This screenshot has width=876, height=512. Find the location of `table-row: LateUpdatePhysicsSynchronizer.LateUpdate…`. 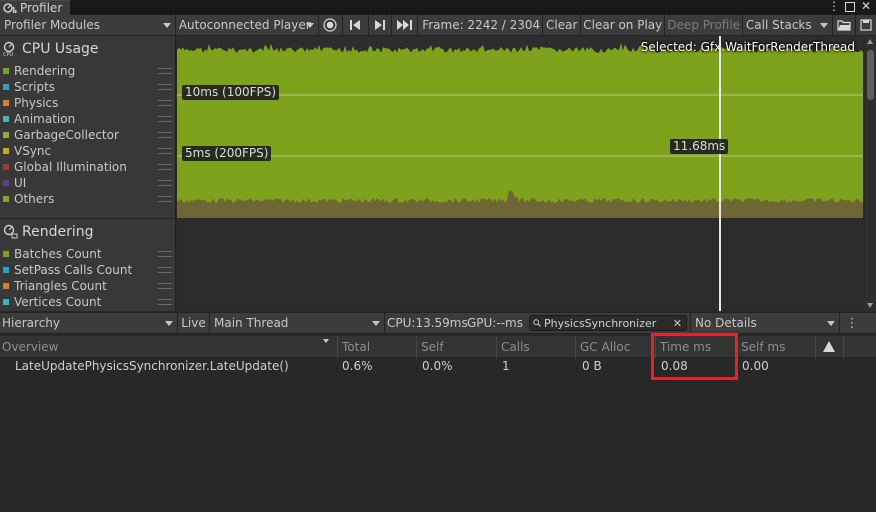

table-row: LateUpdatePhysicsSynchronizer.LateUpdate… is located at coordinates (438, 366).